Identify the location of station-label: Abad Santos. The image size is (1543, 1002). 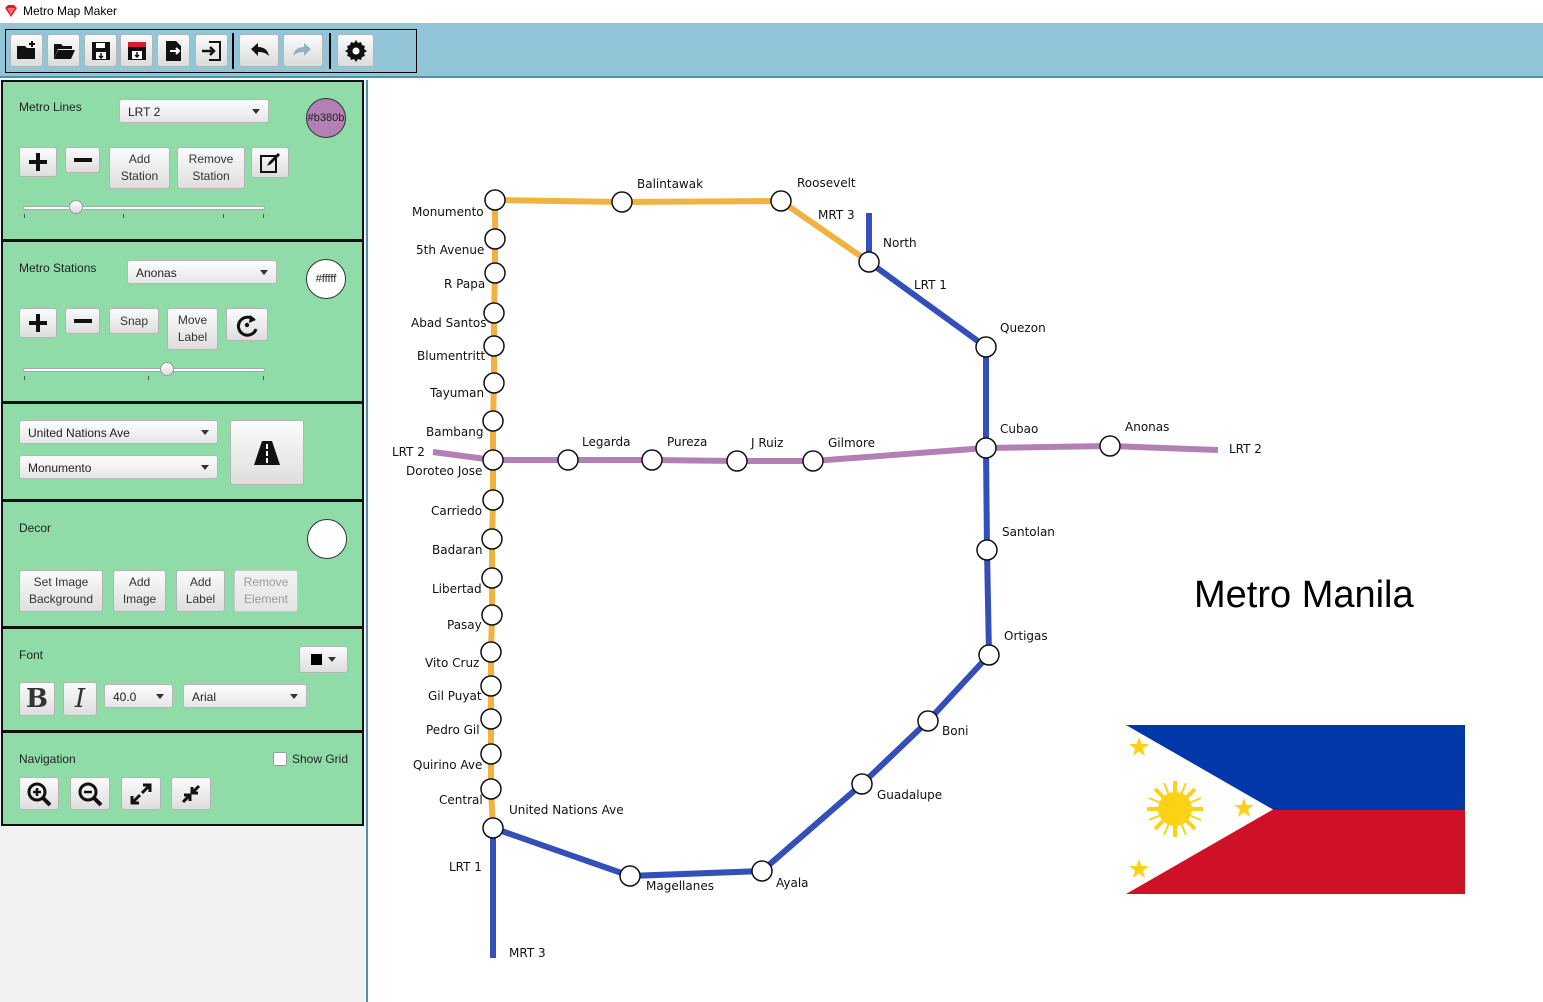
(449, 323).